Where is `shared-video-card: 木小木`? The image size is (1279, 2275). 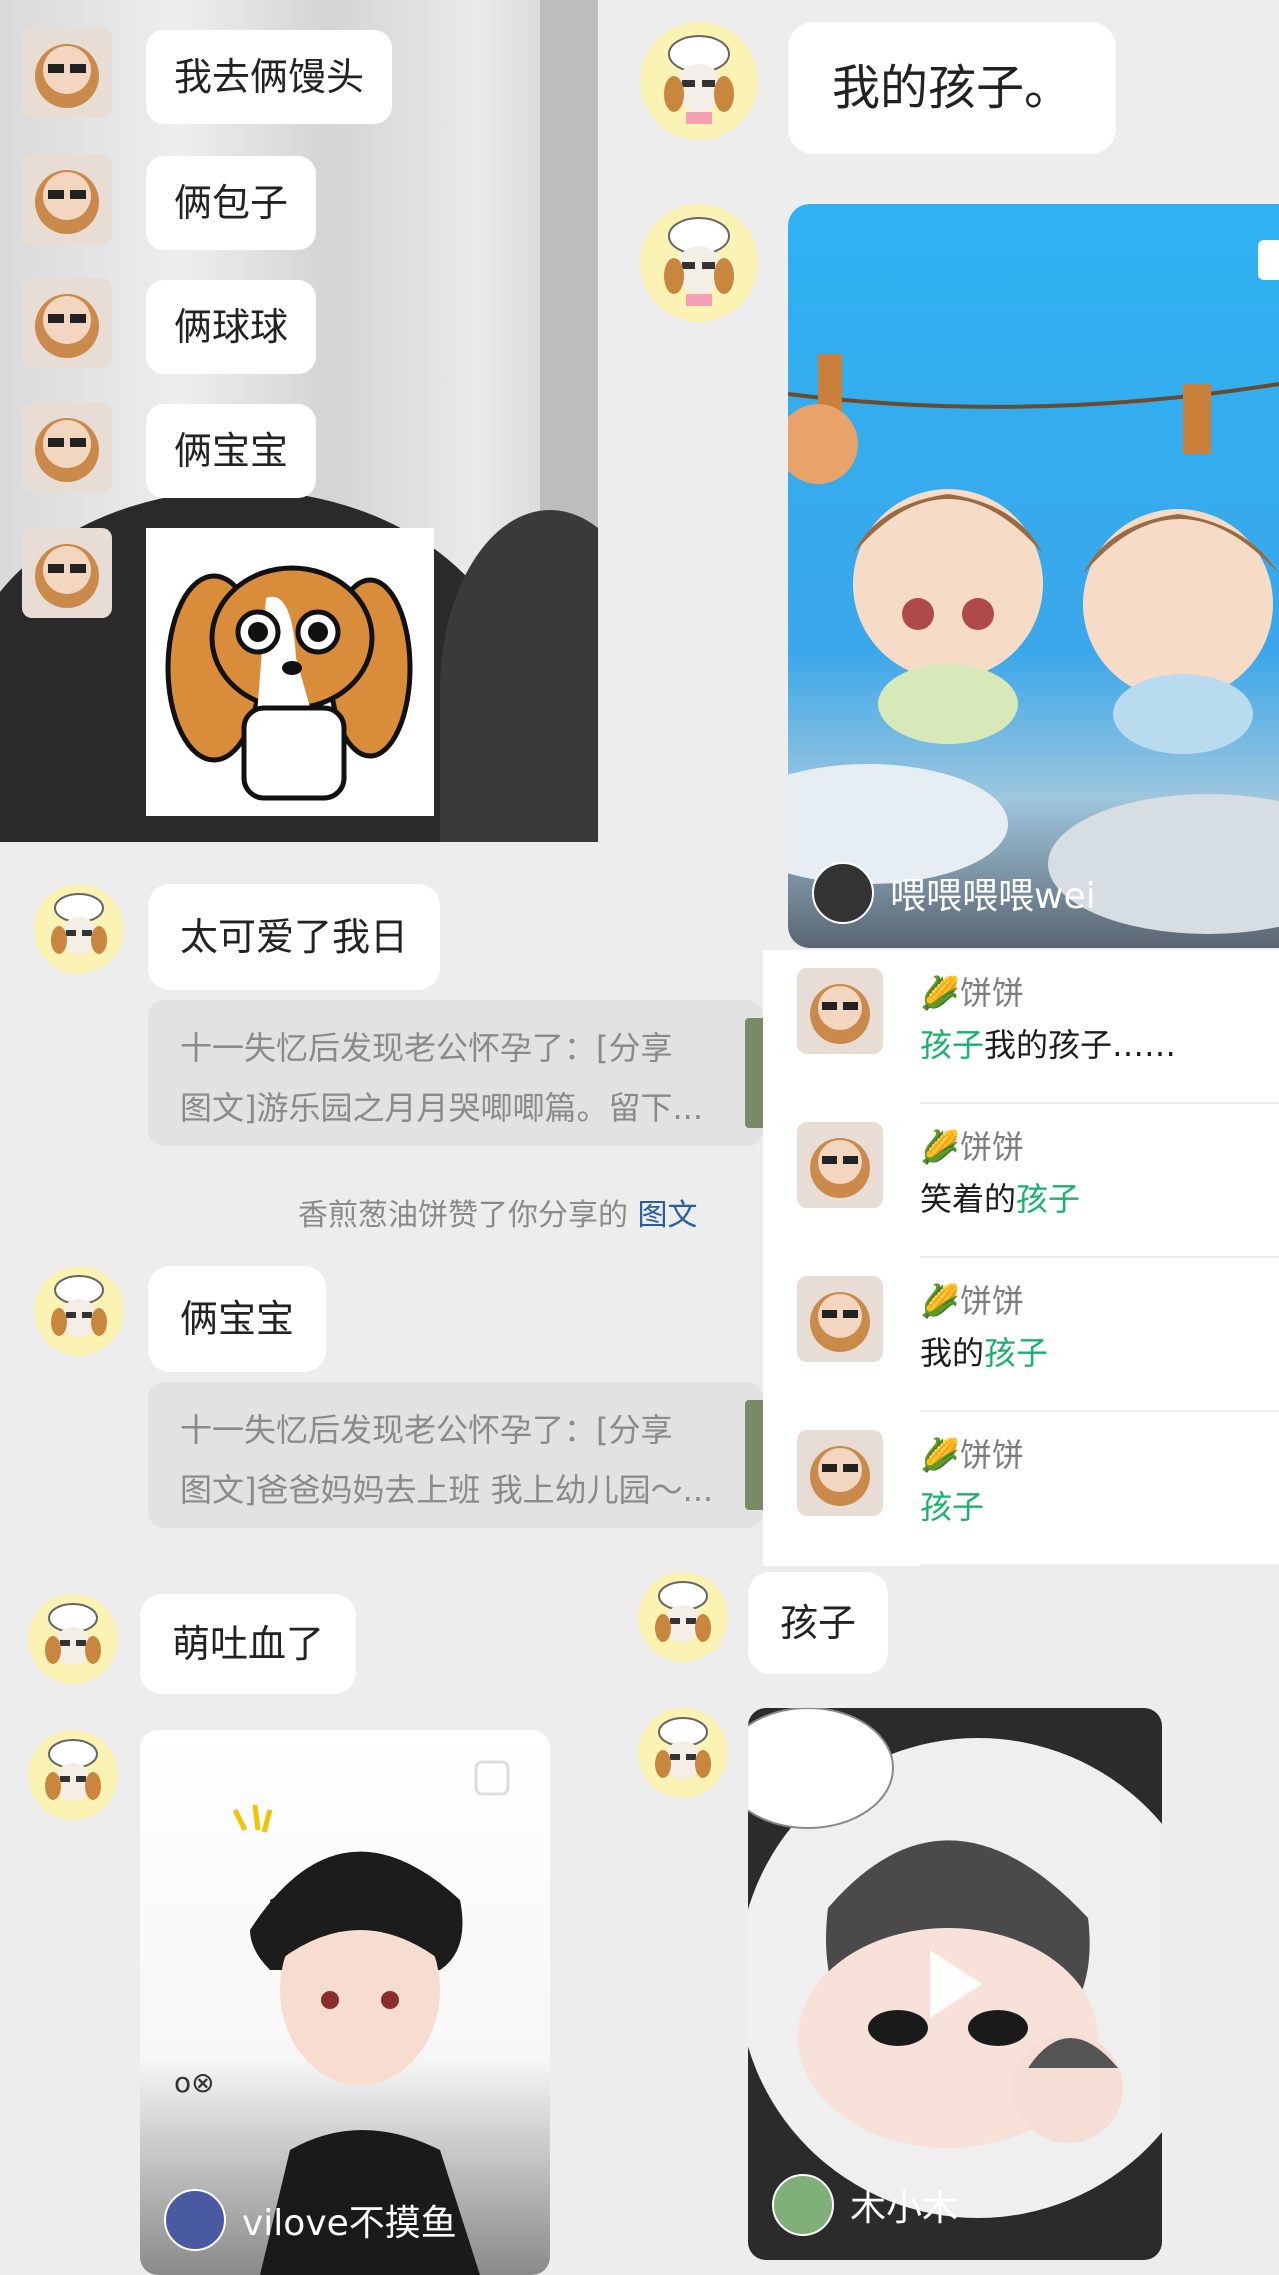 shared-video-card: 木小木 is located at coordinates (955, 1984).